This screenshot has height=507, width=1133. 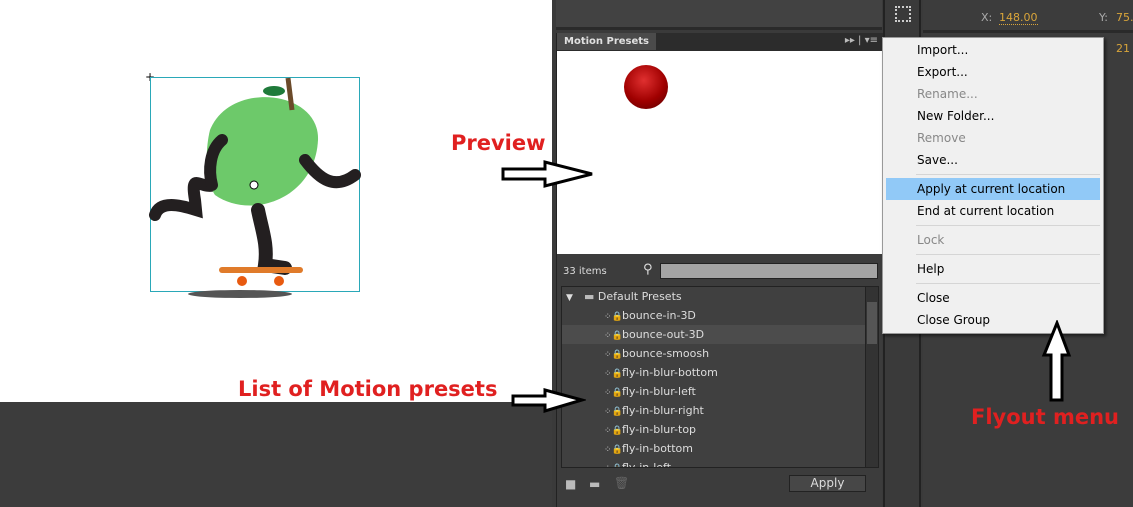 I want to click on menu-item-help: Help, so click(x=993, y=269).